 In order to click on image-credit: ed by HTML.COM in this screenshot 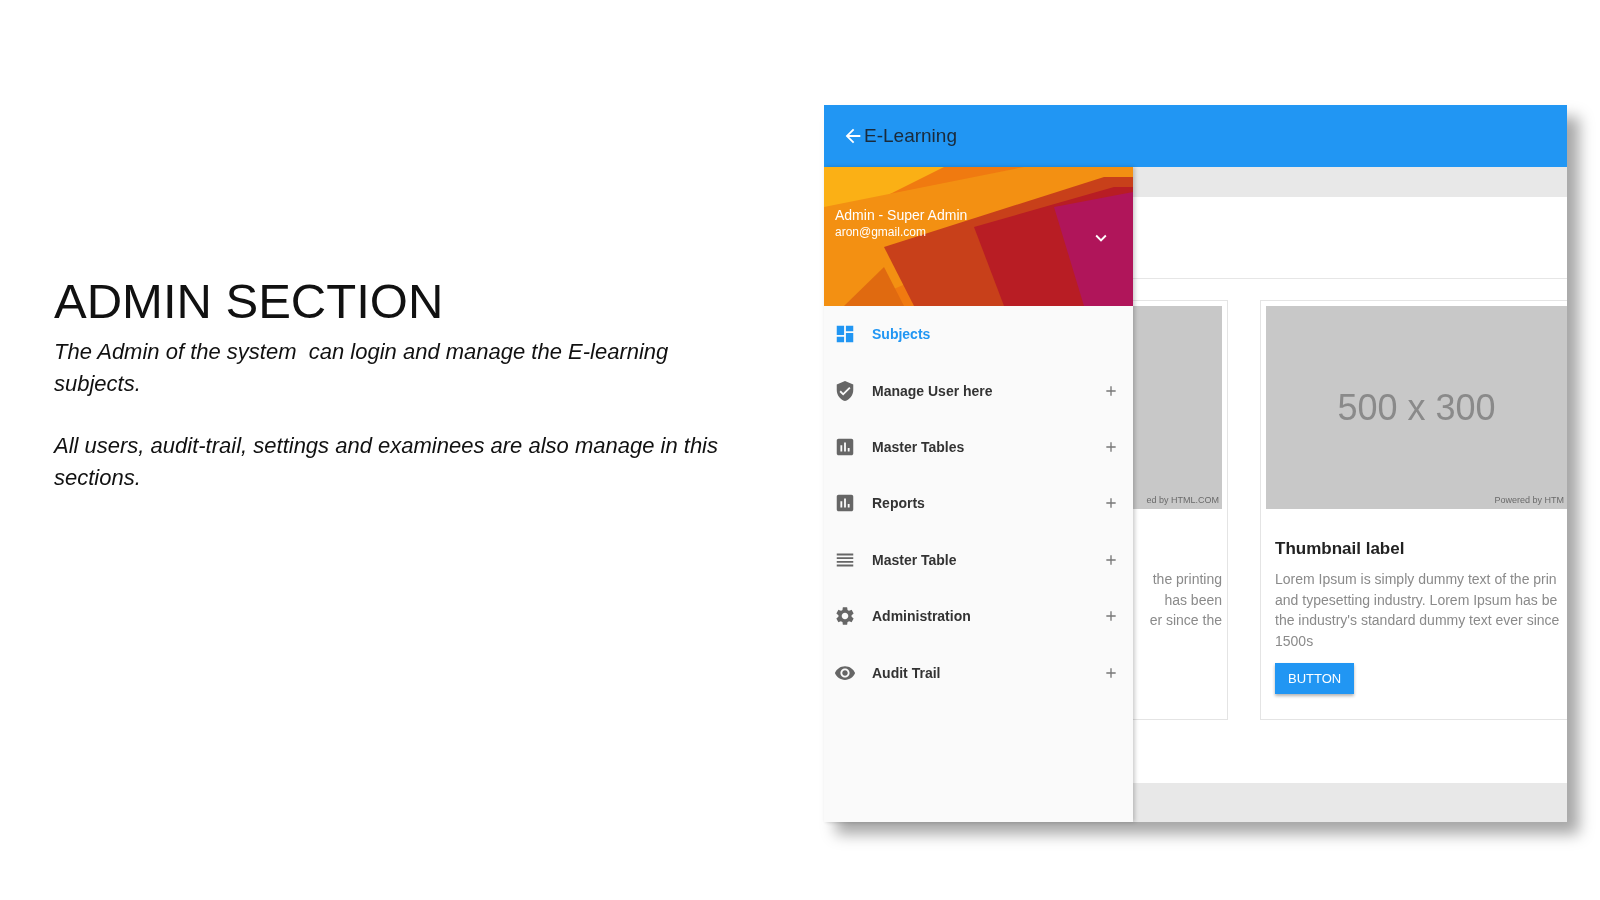, I will do `click(1182, 500)`.